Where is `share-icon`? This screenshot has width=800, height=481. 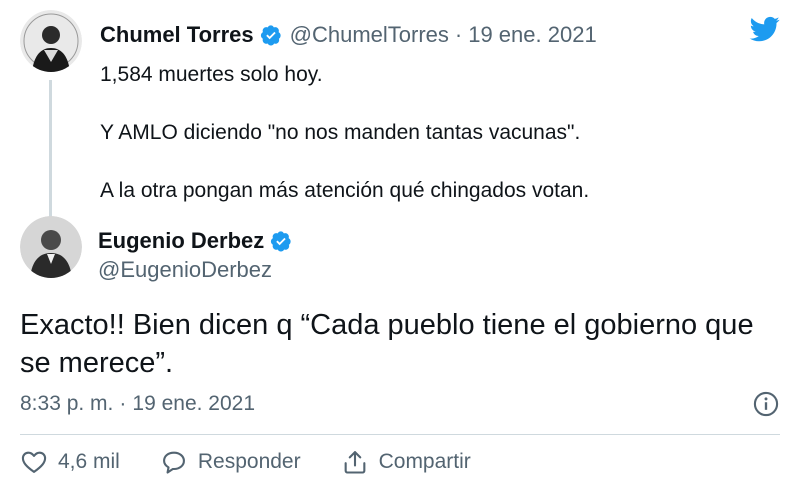 share-icon is located at coordinates (354, 462).